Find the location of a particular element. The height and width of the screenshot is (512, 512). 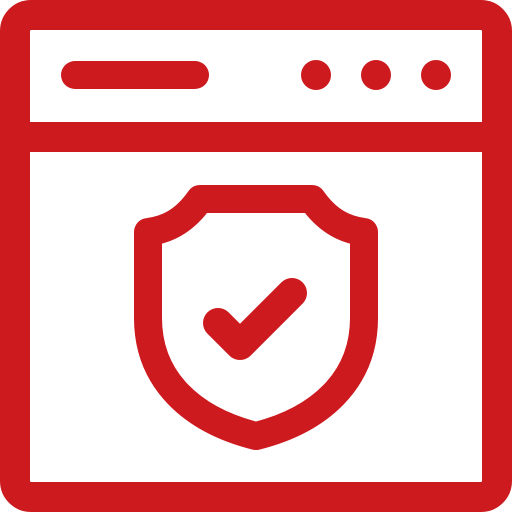

window-control-dot-2-icon is located at coordinates (376, 75).